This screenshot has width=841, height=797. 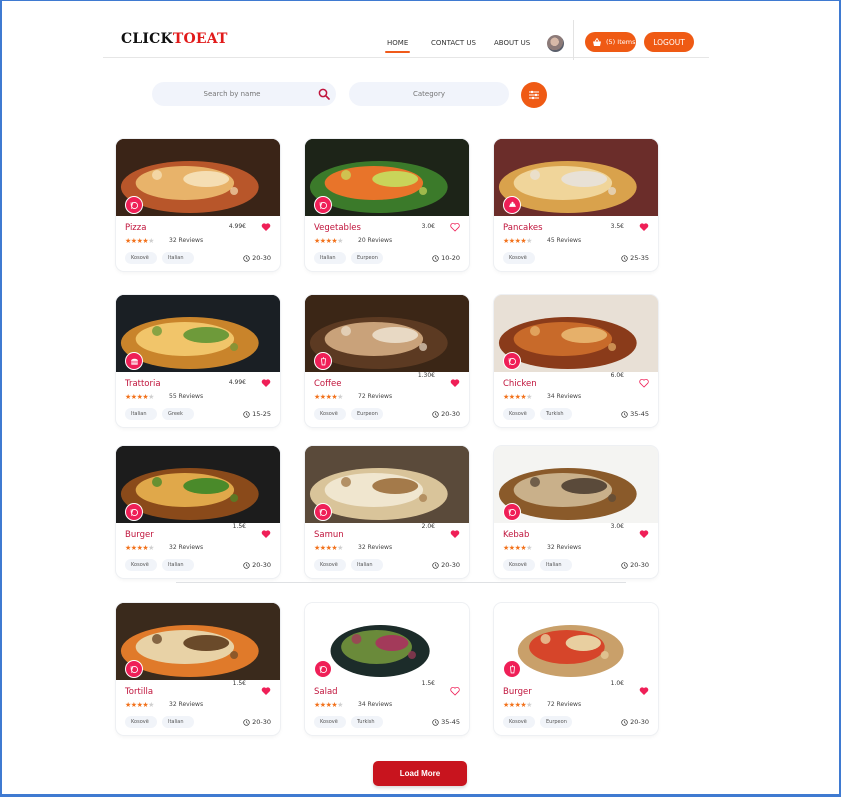 I want to click on avatar, so click(x=555, y=43).